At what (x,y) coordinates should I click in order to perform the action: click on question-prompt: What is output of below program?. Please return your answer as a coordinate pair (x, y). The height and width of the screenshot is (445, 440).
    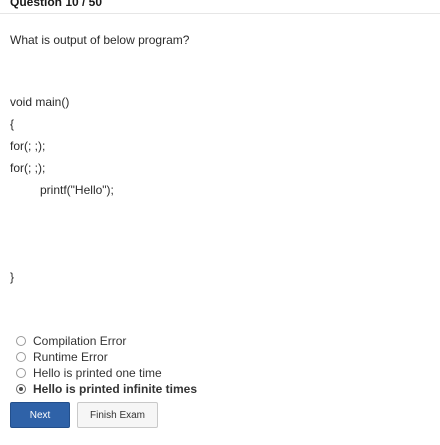
    Looking at the image, I should click on (100, 40).